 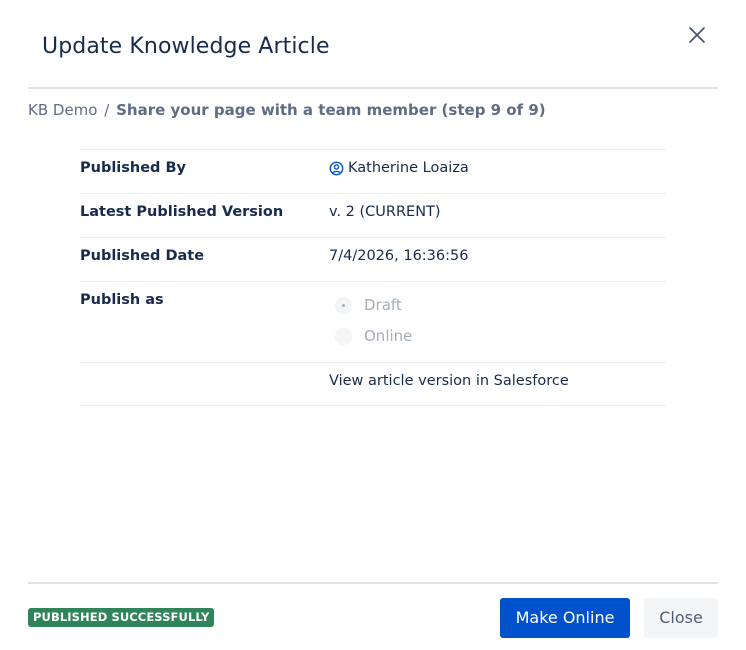 I want to click on online-radio-label: Online, so click(x=388, y=336).